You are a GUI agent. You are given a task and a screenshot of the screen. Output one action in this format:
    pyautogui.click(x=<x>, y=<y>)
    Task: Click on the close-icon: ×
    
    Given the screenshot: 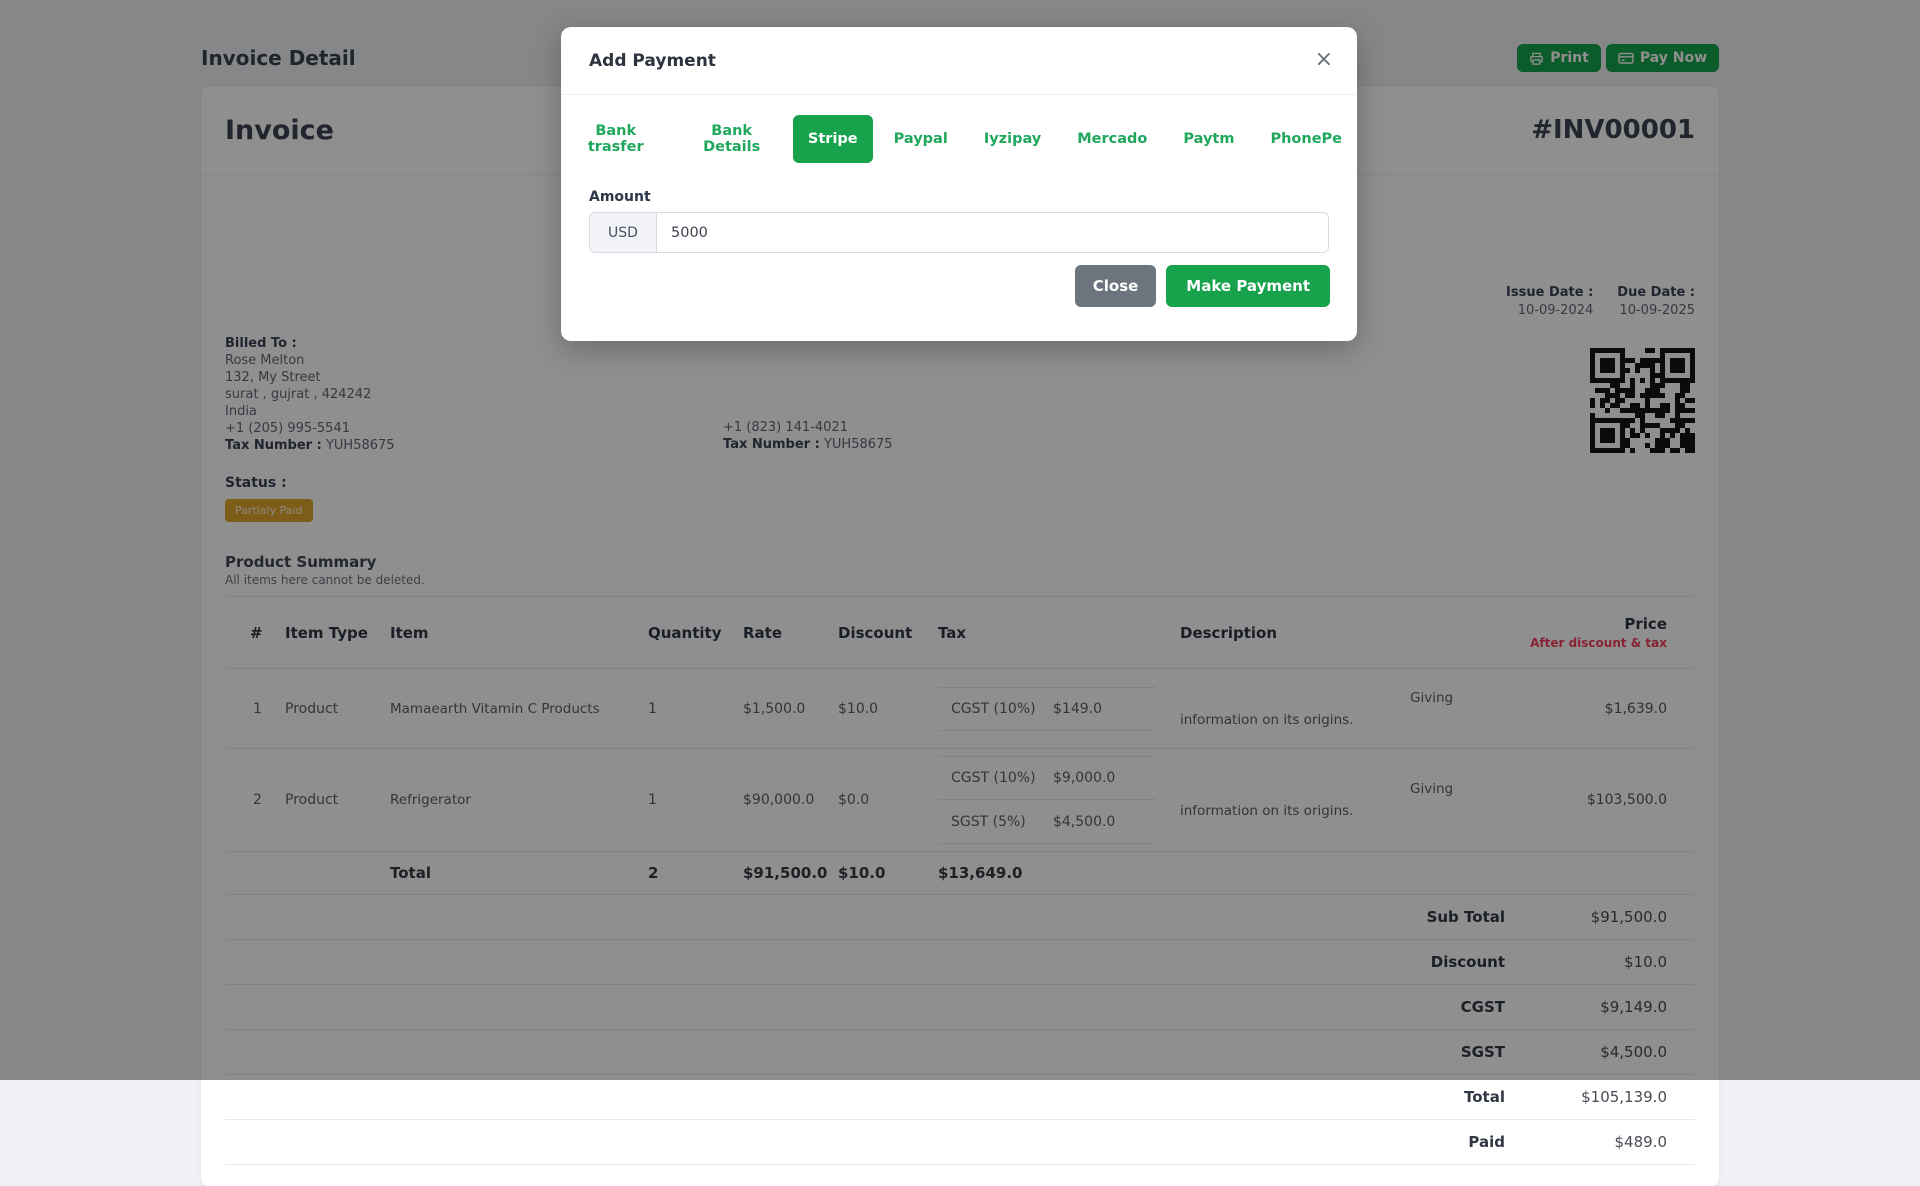 What is the action you would take?
    pyautogui.click(x=1323, y=59)
    